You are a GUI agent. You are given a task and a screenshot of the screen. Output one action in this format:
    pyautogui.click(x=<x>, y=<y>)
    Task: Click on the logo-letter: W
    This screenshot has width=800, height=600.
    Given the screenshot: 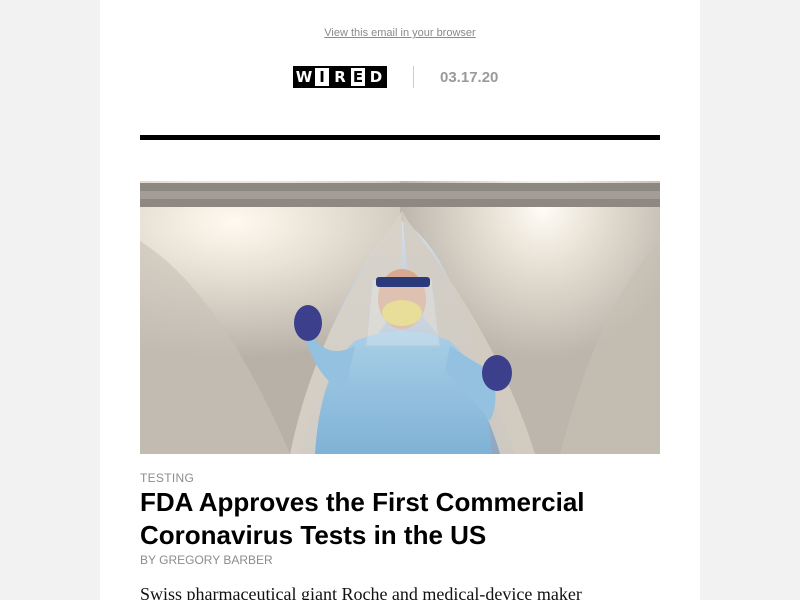 What is the action you would take?
    pyautogui.click(x=304, y=77)
    